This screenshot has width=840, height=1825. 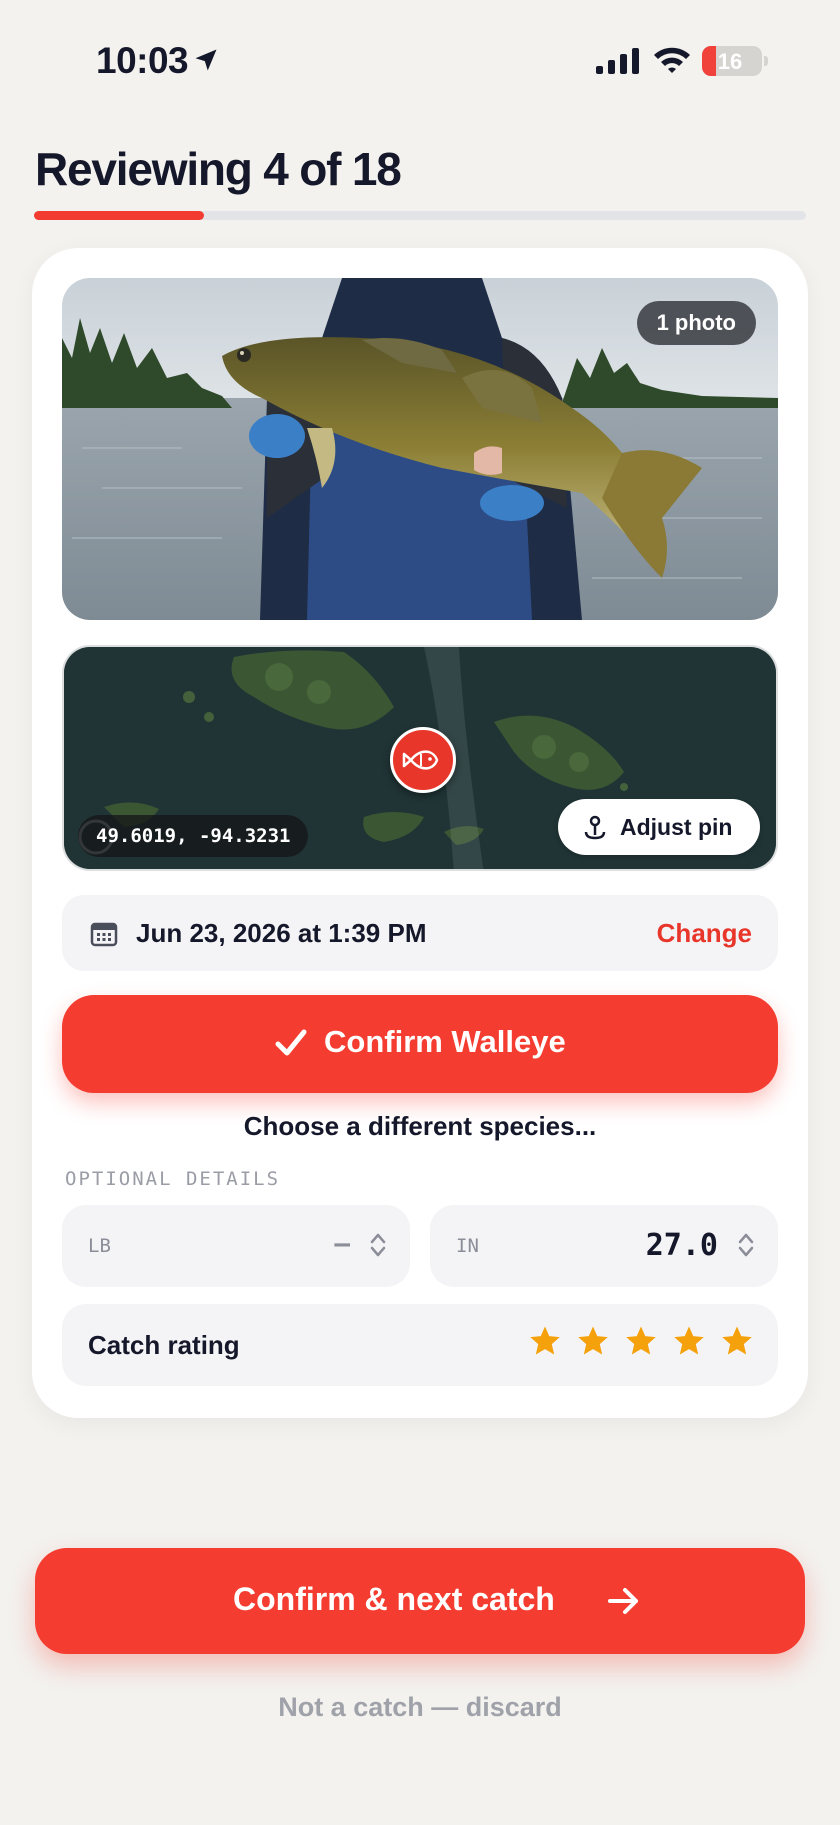 I want to click on optional-details-heading: OPTIONAL DETAILS, so click(x=173, y=1179).